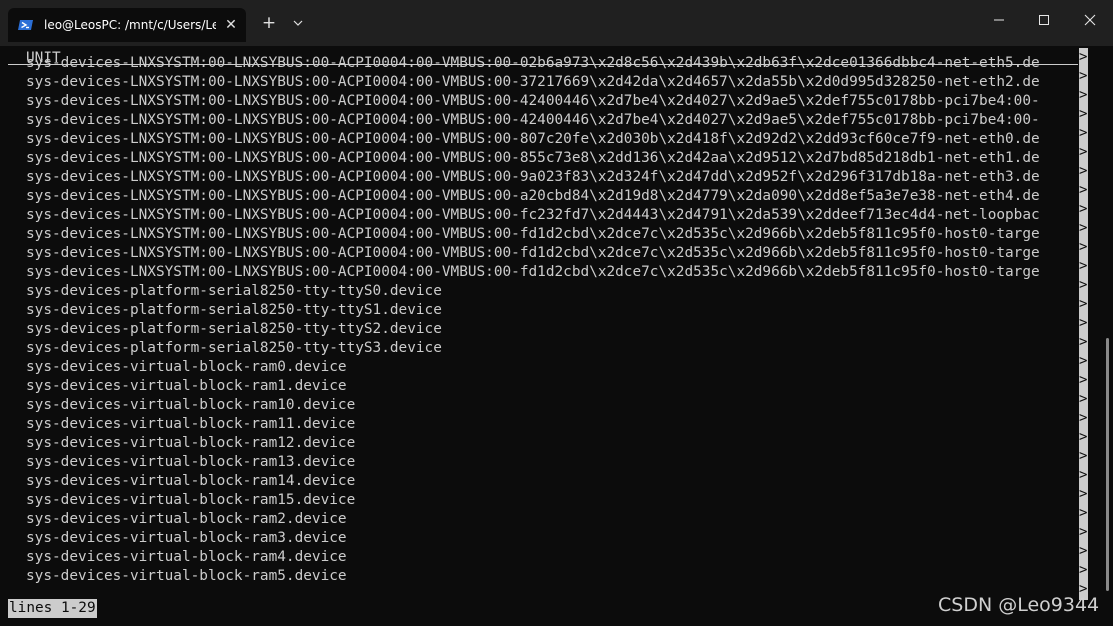 The height and width of the screenshot is (626, 1113). I want to click on terminal-tab: leo@LeosPC: /mnt/c/Users/Le ✕, so click(127, 25).